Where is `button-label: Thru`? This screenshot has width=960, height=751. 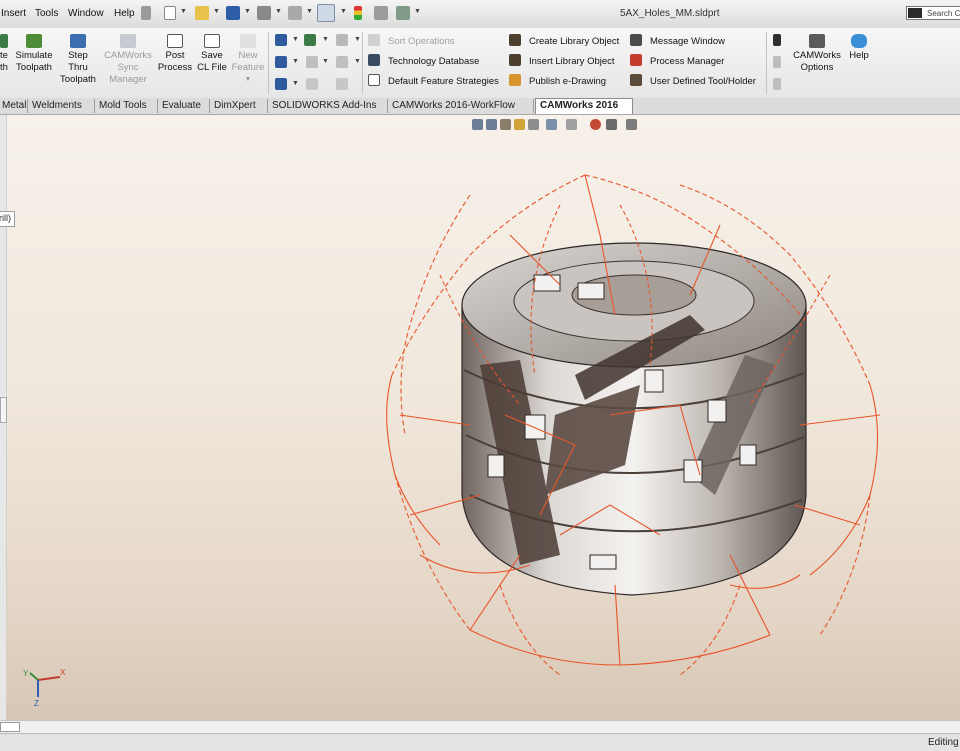 button-label: Thru is located at coordinates (78, 67).